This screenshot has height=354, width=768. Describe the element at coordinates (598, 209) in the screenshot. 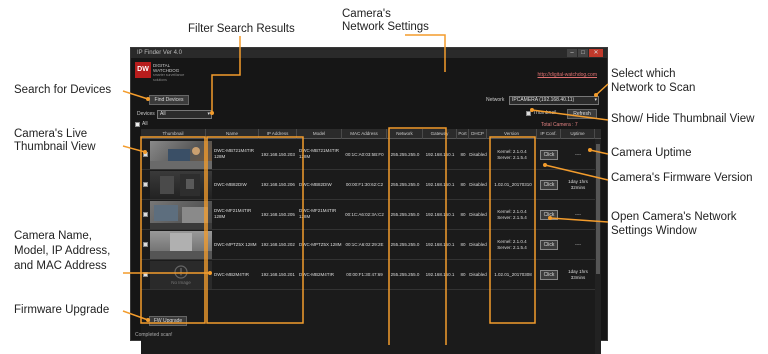

I see `scrollbar-thumb` at that location.